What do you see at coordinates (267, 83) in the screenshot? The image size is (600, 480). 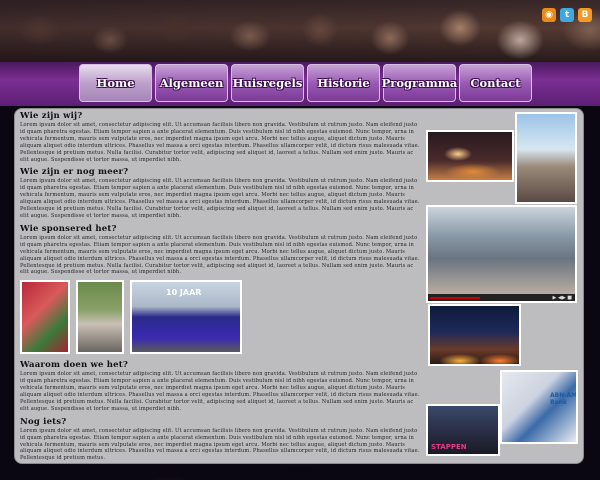 I see `tab-huisregels: Huisregels` at bounding box center [267, 83].